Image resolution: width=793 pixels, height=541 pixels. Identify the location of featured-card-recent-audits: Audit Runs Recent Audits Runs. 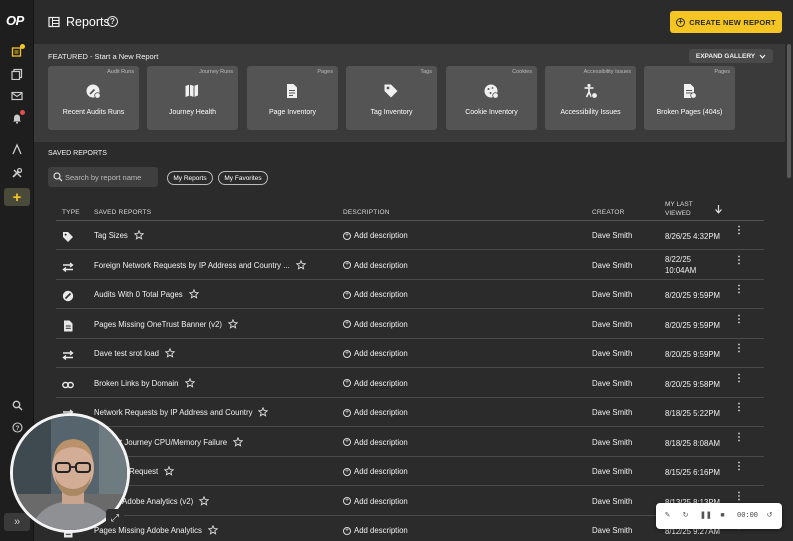
(93, 98).